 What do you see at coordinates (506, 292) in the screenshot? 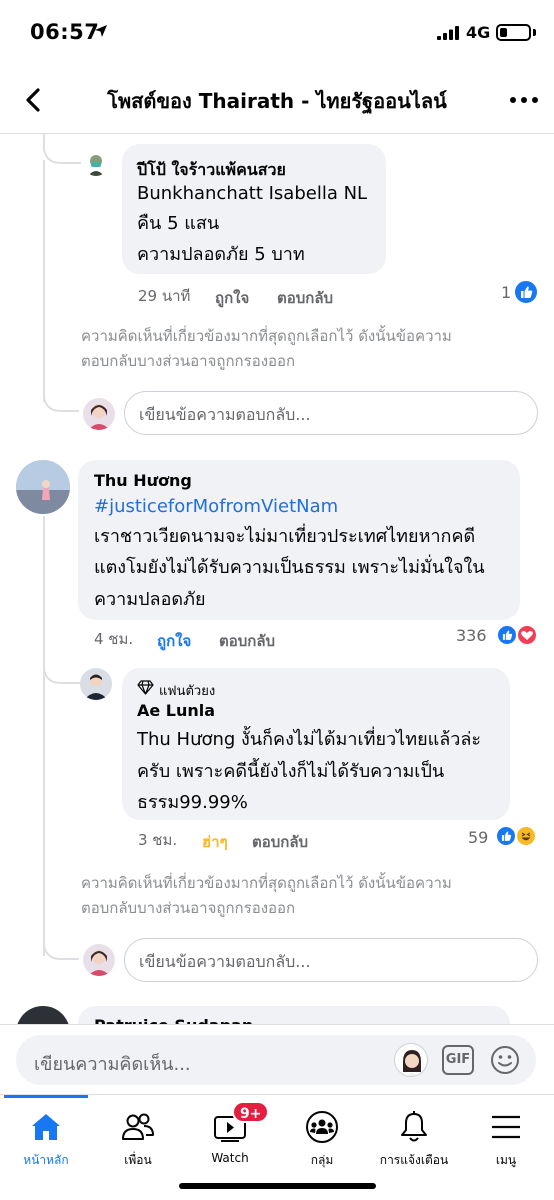
I see `reaction-count: 1` at bounding box center [506, 292].